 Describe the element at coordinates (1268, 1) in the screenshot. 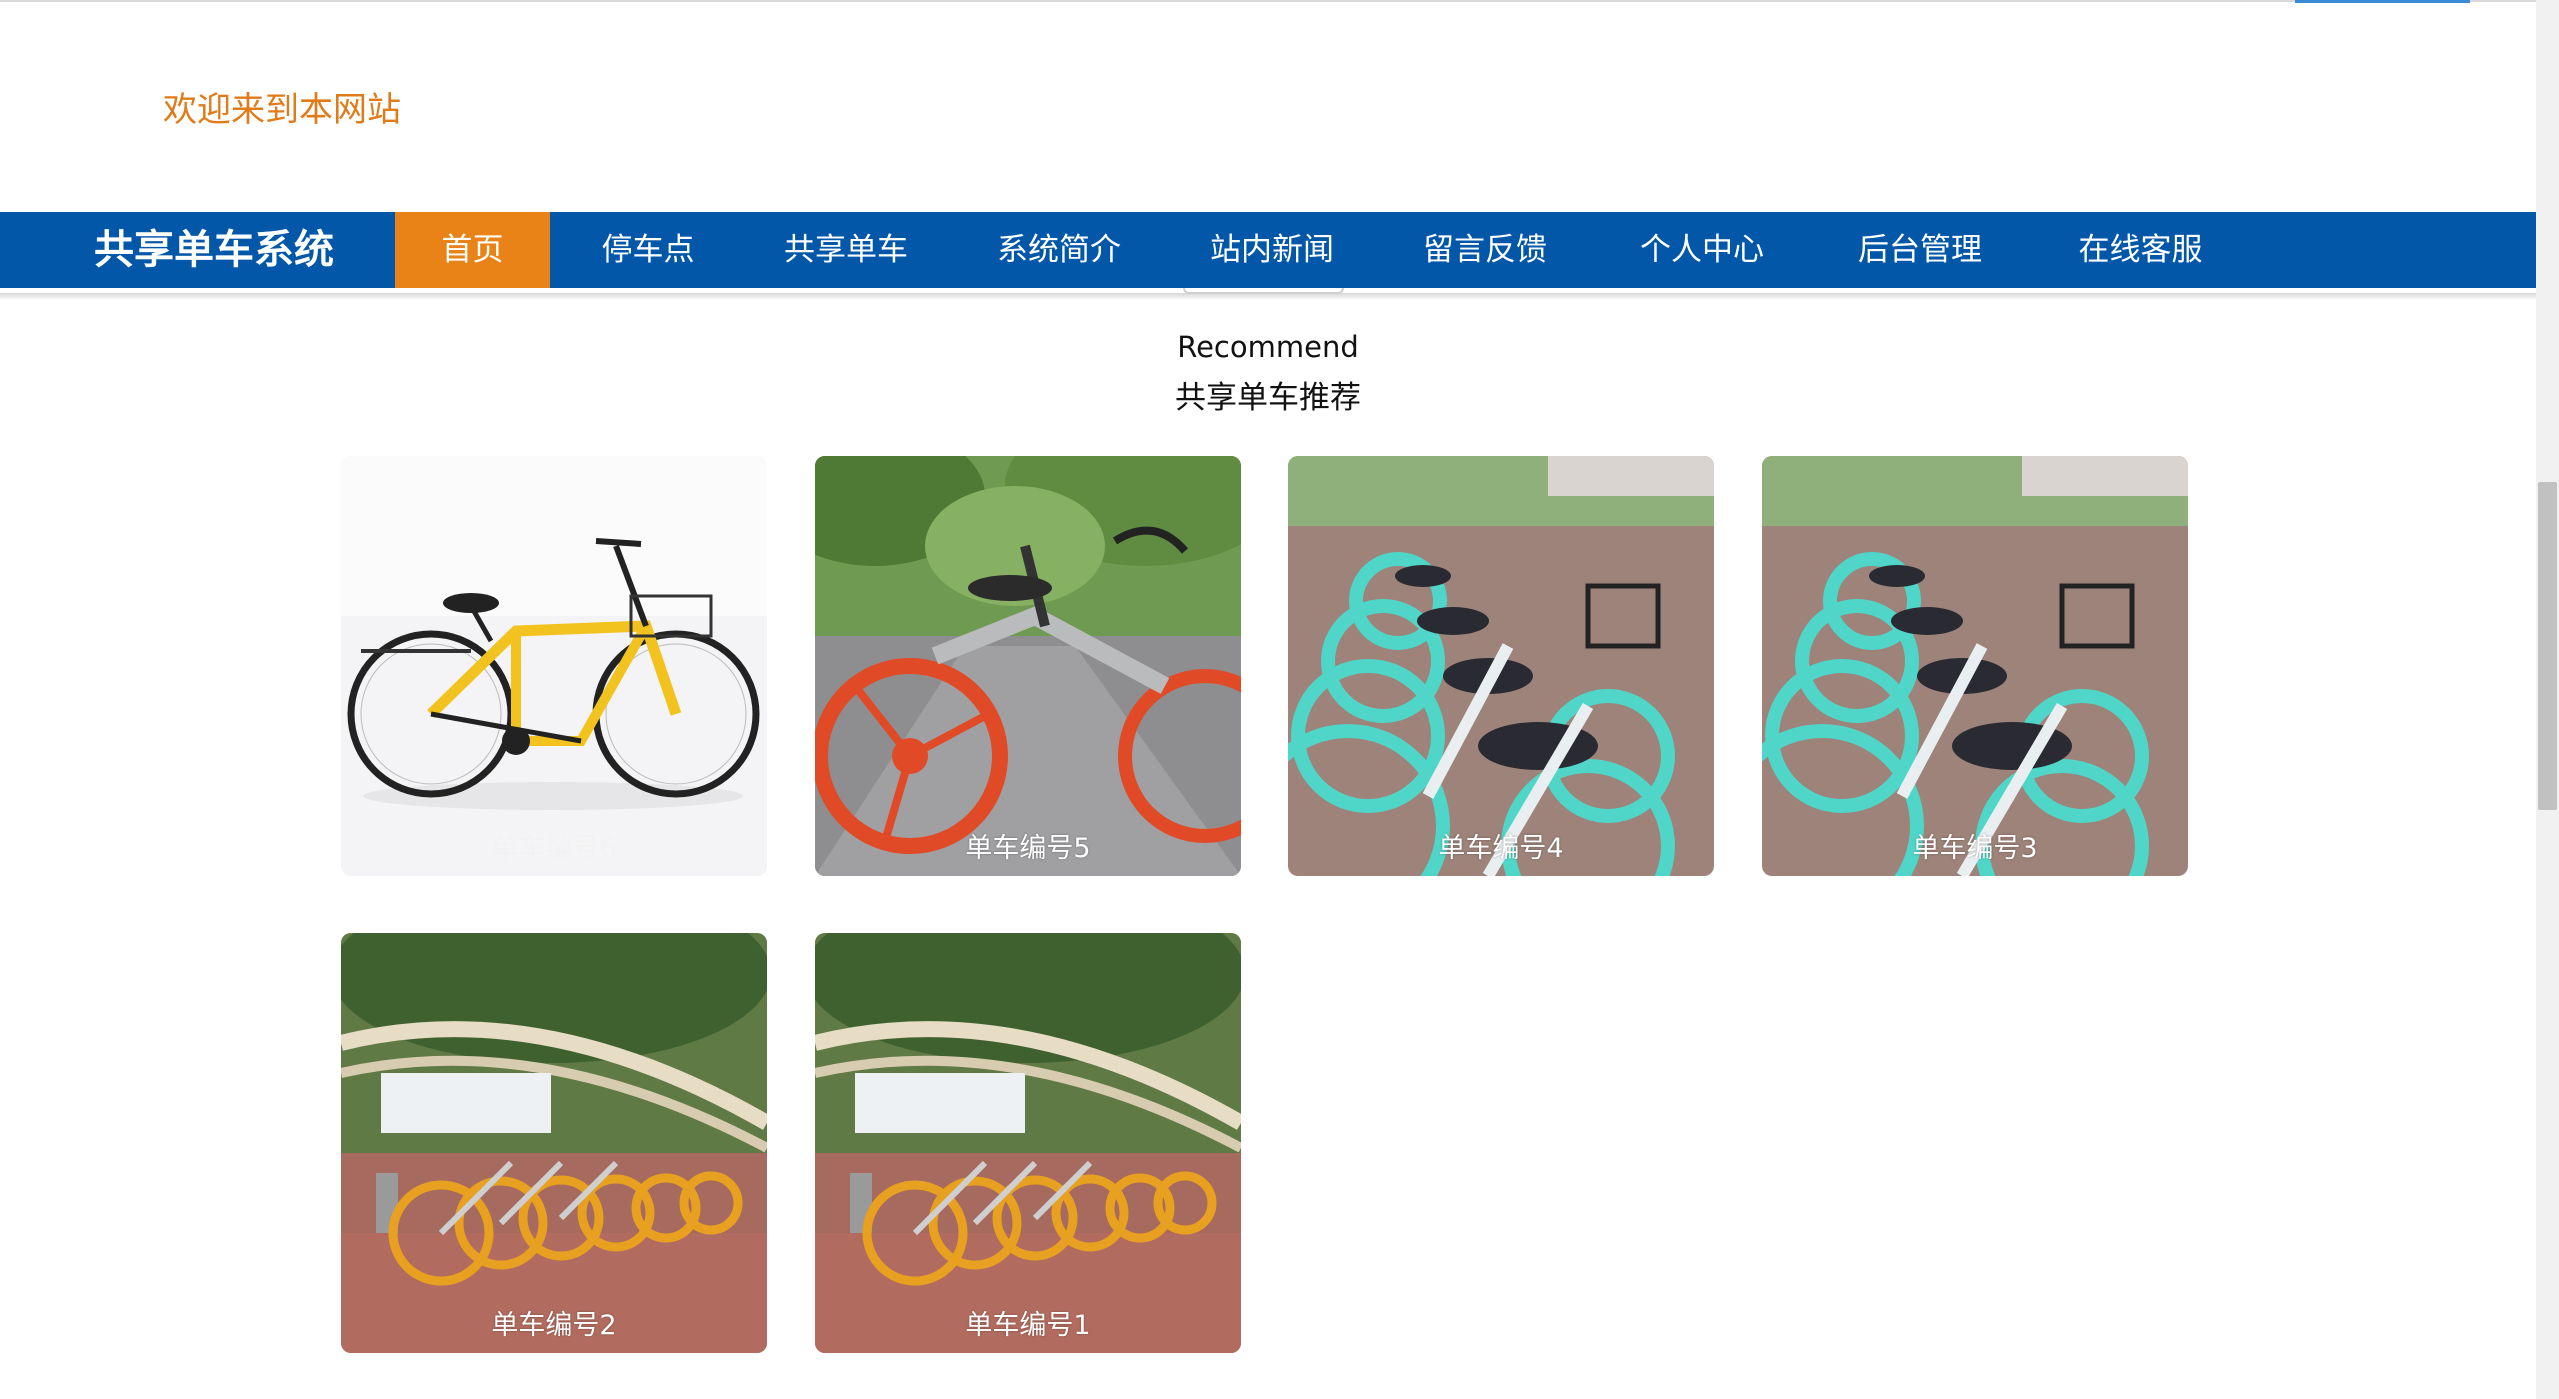

I see `top-divider` at that location.